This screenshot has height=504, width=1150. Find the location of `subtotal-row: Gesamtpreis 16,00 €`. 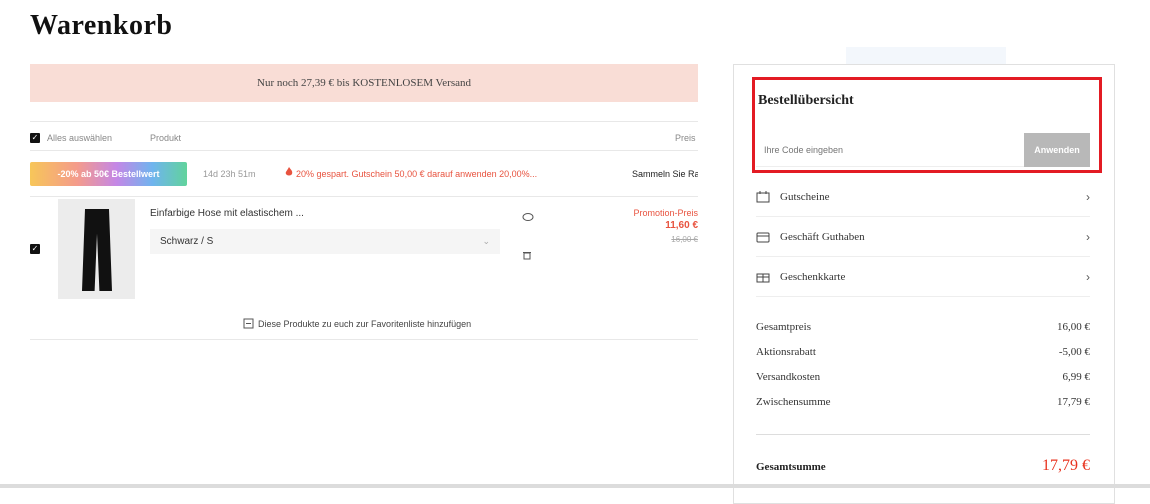

subtotal-row: Gesamtpreis 16,00 € is located at coordinates (923, 327).